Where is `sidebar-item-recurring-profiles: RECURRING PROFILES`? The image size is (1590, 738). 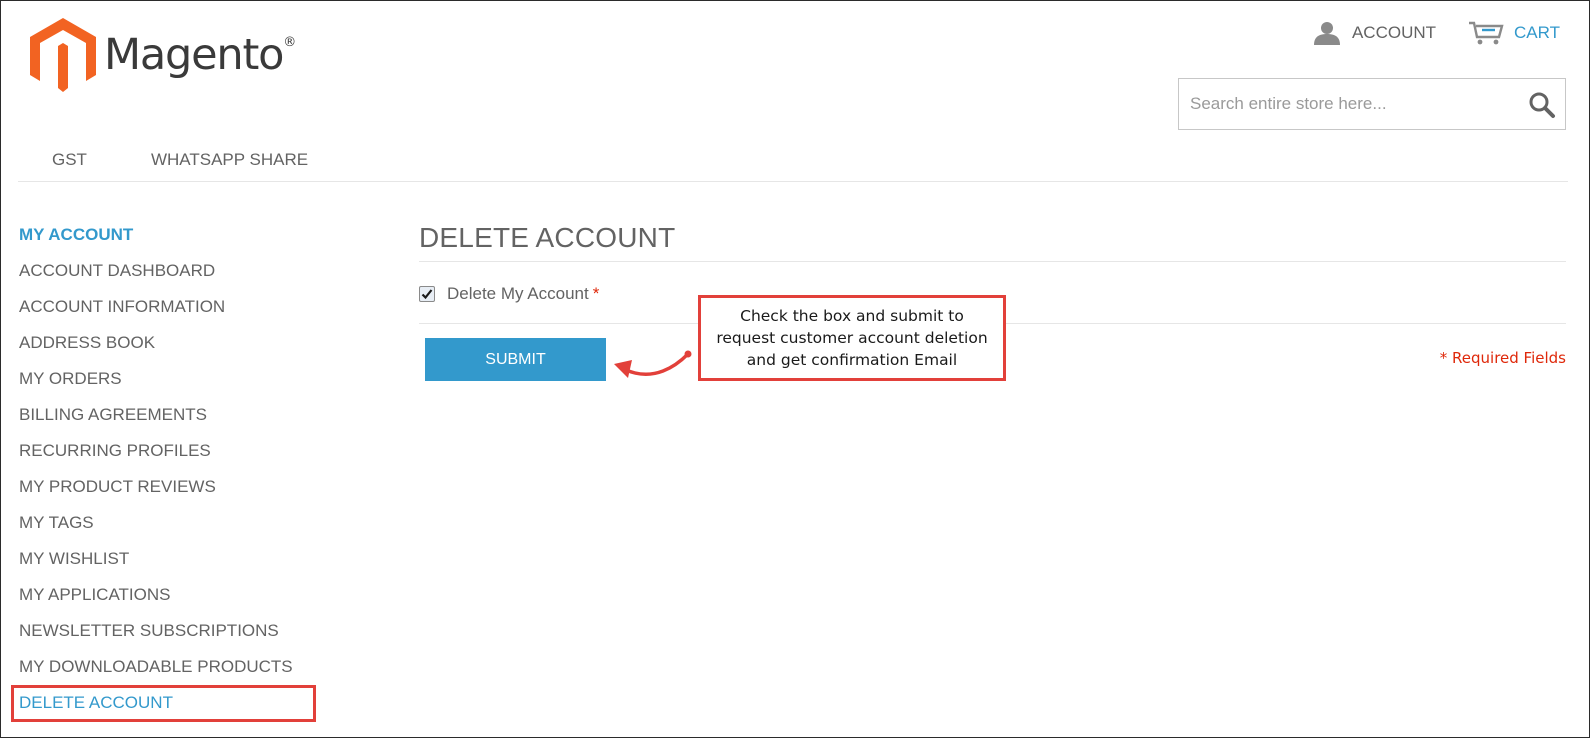 sidebar-item-recurring-profiles: RECURRING PROFILES is located at coordinates (156, 457).